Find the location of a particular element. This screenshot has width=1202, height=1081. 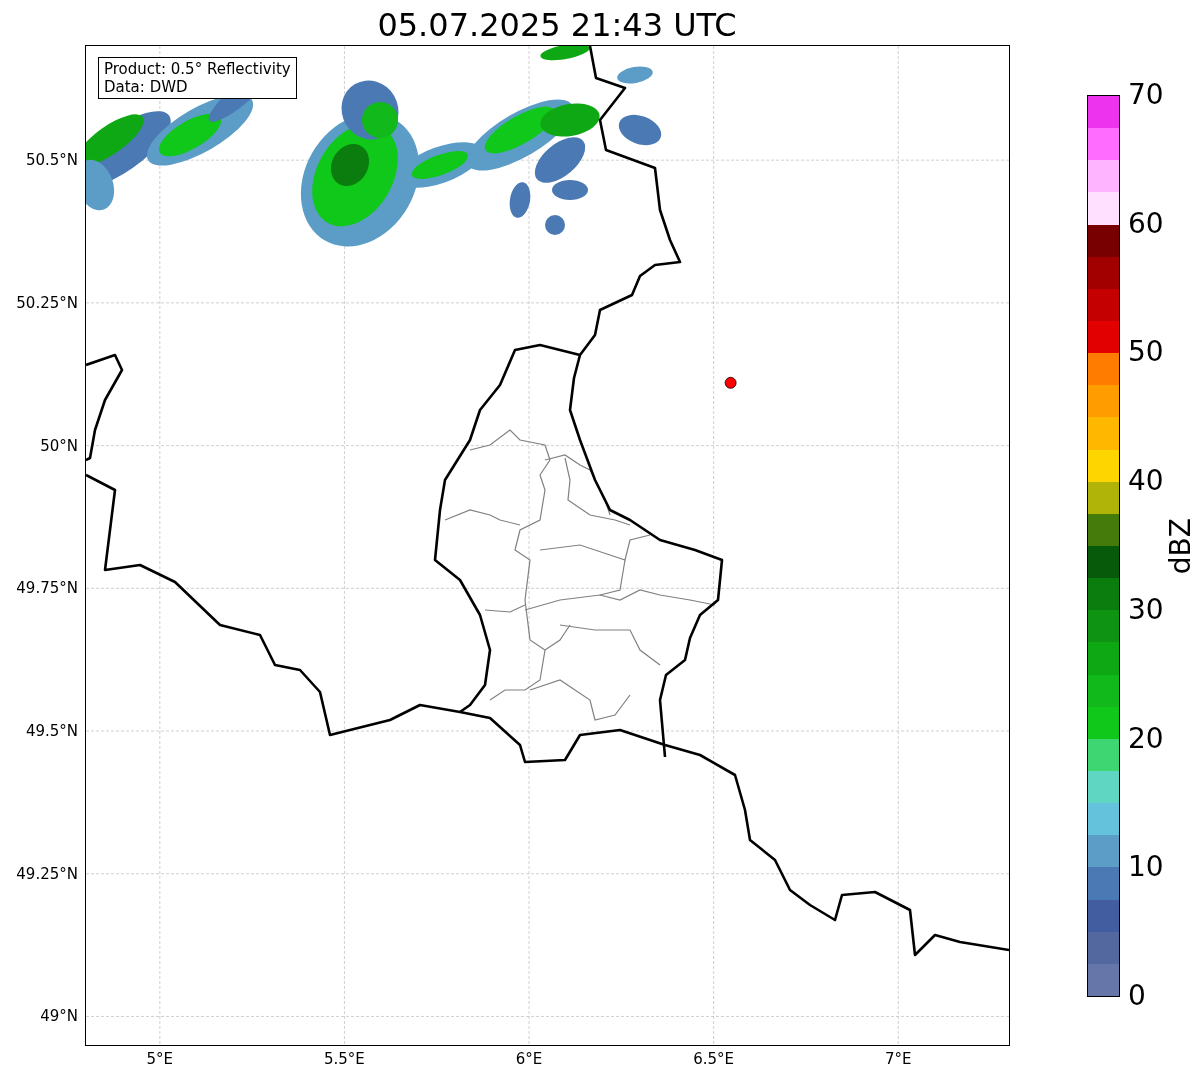

colorbar-tick-label: 50 is located at coordinates (1146, 352).